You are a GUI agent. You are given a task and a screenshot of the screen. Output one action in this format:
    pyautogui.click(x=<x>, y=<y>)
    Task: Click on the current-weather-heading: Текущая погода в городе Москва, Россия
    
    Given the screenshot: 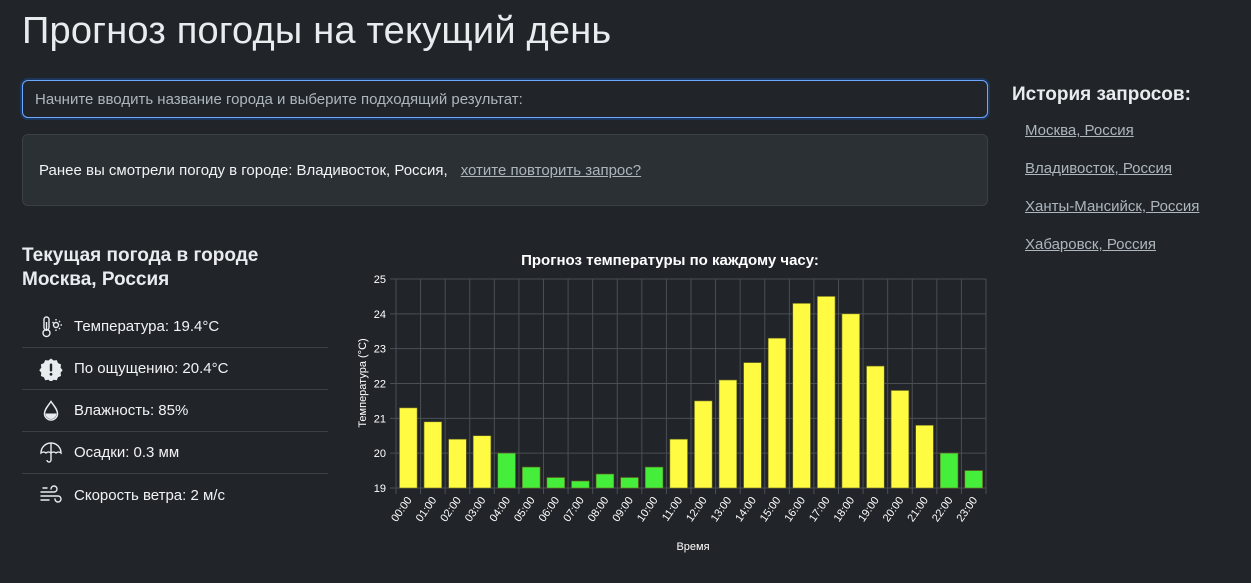 What is the action you would take?
    pyautogui.click(x=140, y=267)
    